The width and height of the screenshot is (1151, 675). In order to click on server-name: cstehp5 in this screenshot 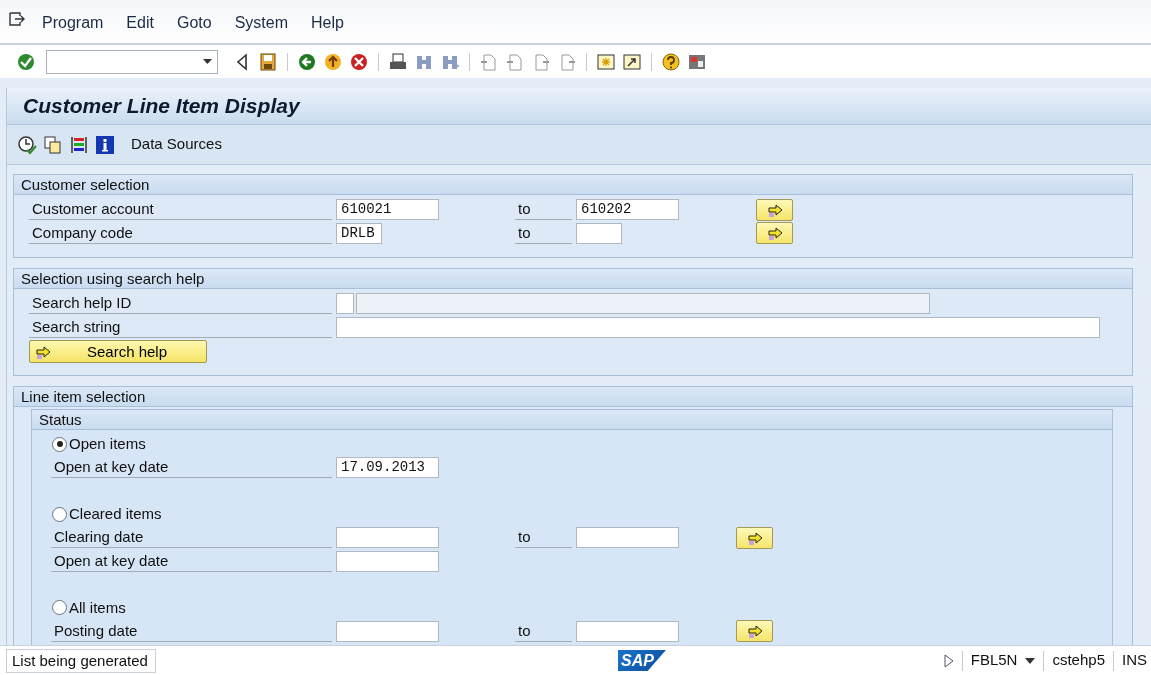, I will do `click(1078, 660)`.